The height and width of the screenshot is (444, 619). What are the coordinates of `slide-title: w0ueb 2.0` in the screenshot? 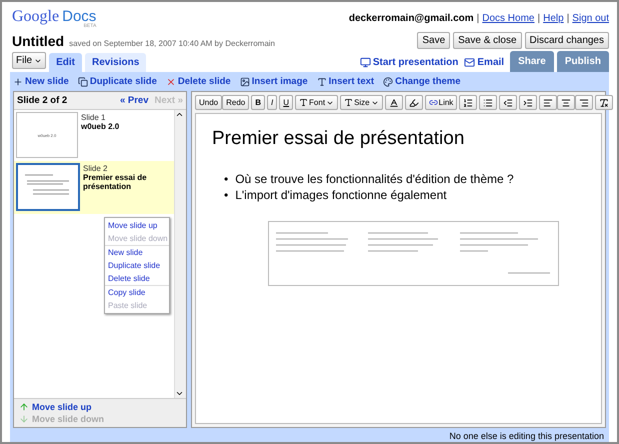 It's located at (100, 127).